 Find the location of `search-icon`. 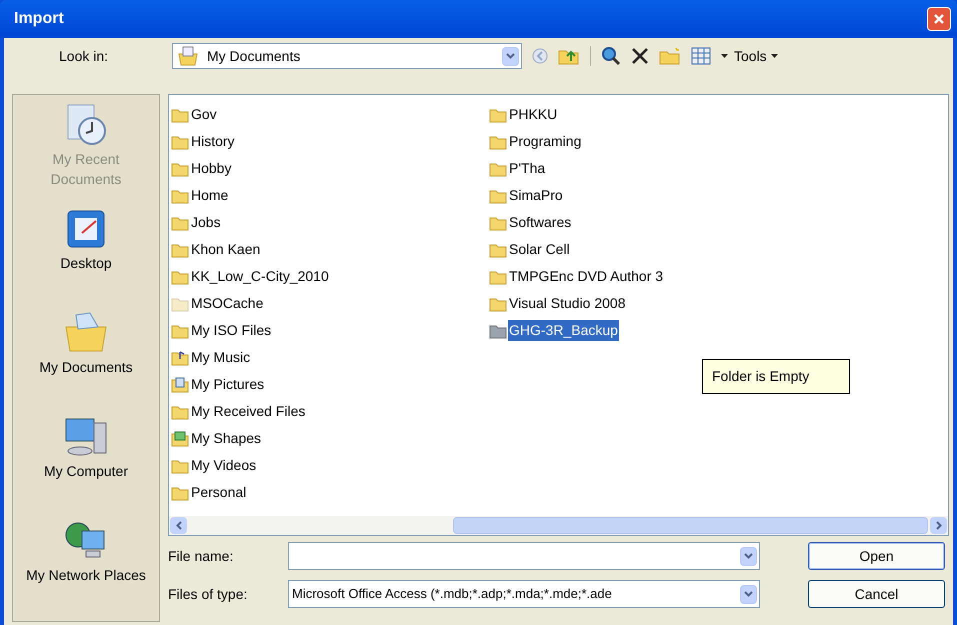

search-icon is located at coordinates (611, 56).